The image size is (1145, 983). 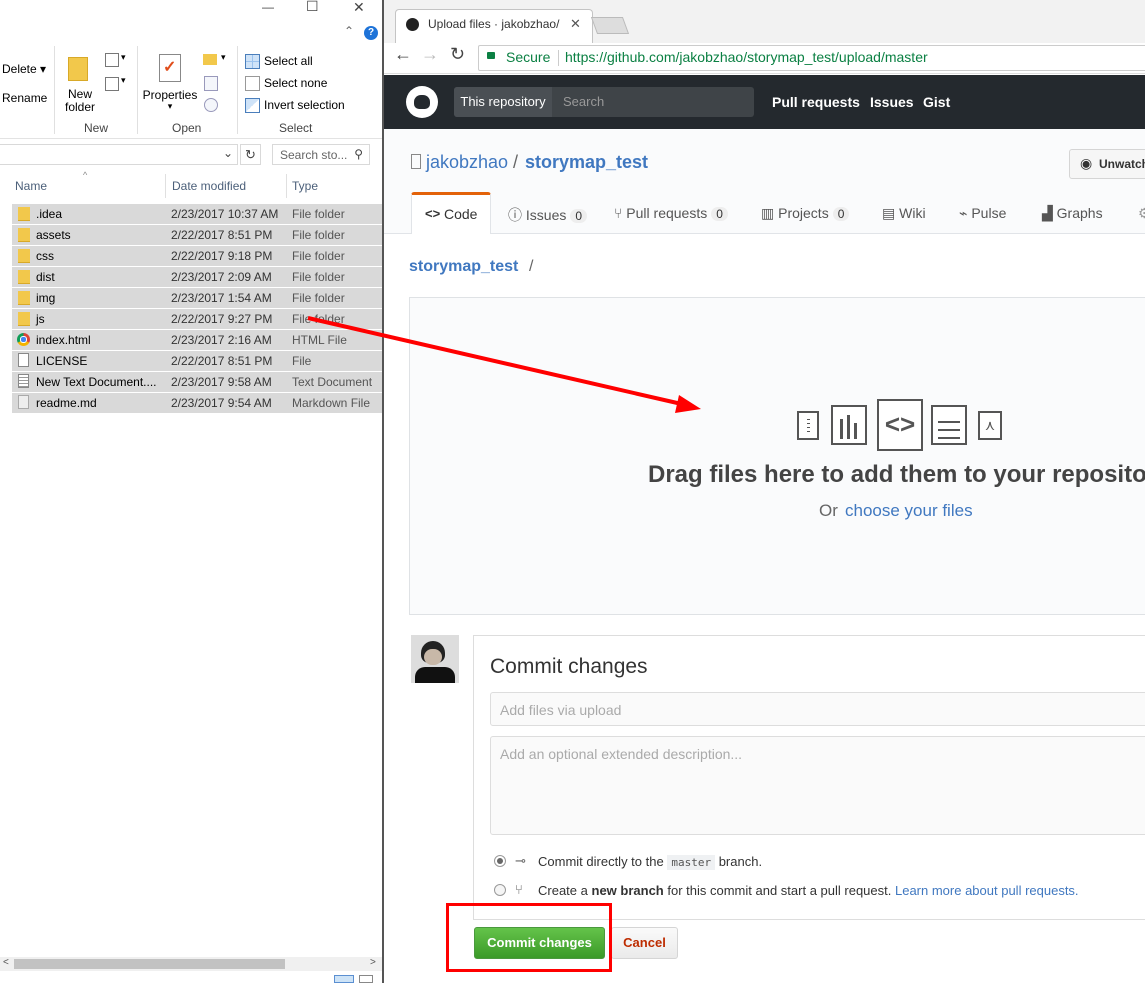 I want to click on commit-direct-option: Commit directly to the master branch., so click(x=650, y=862).